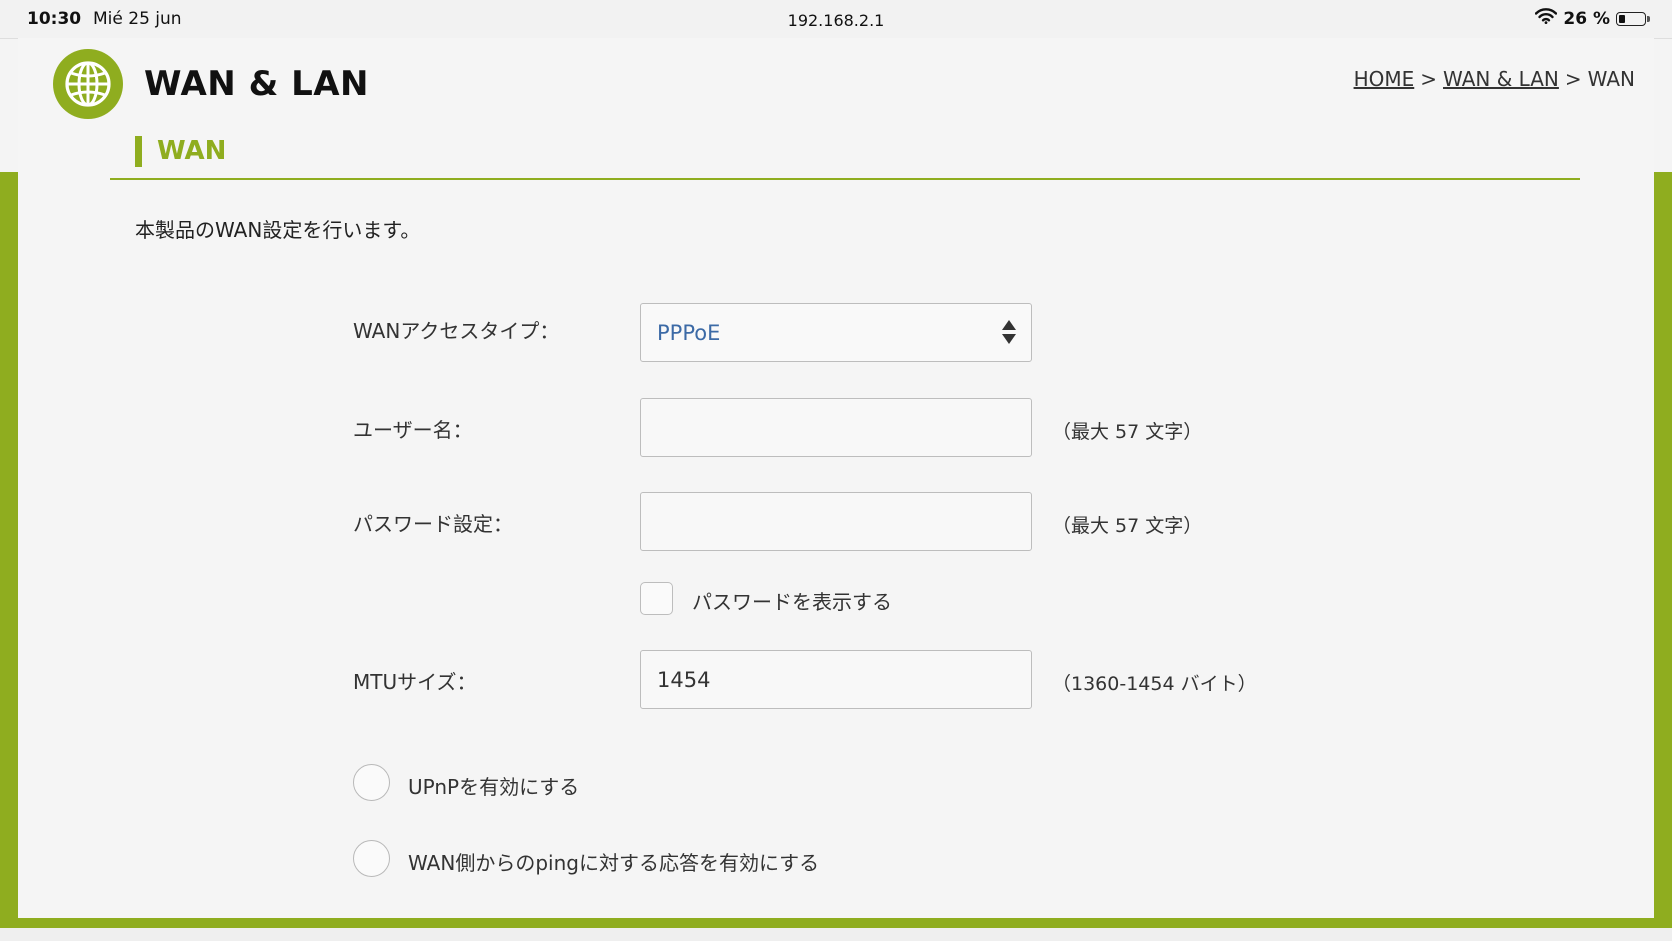 The height and width of the screenshot is (941, 1672). Describe the element at coordinates (1127, 526) in the screenshot. I see `password-hint: （最大 57 文字）` at that location.